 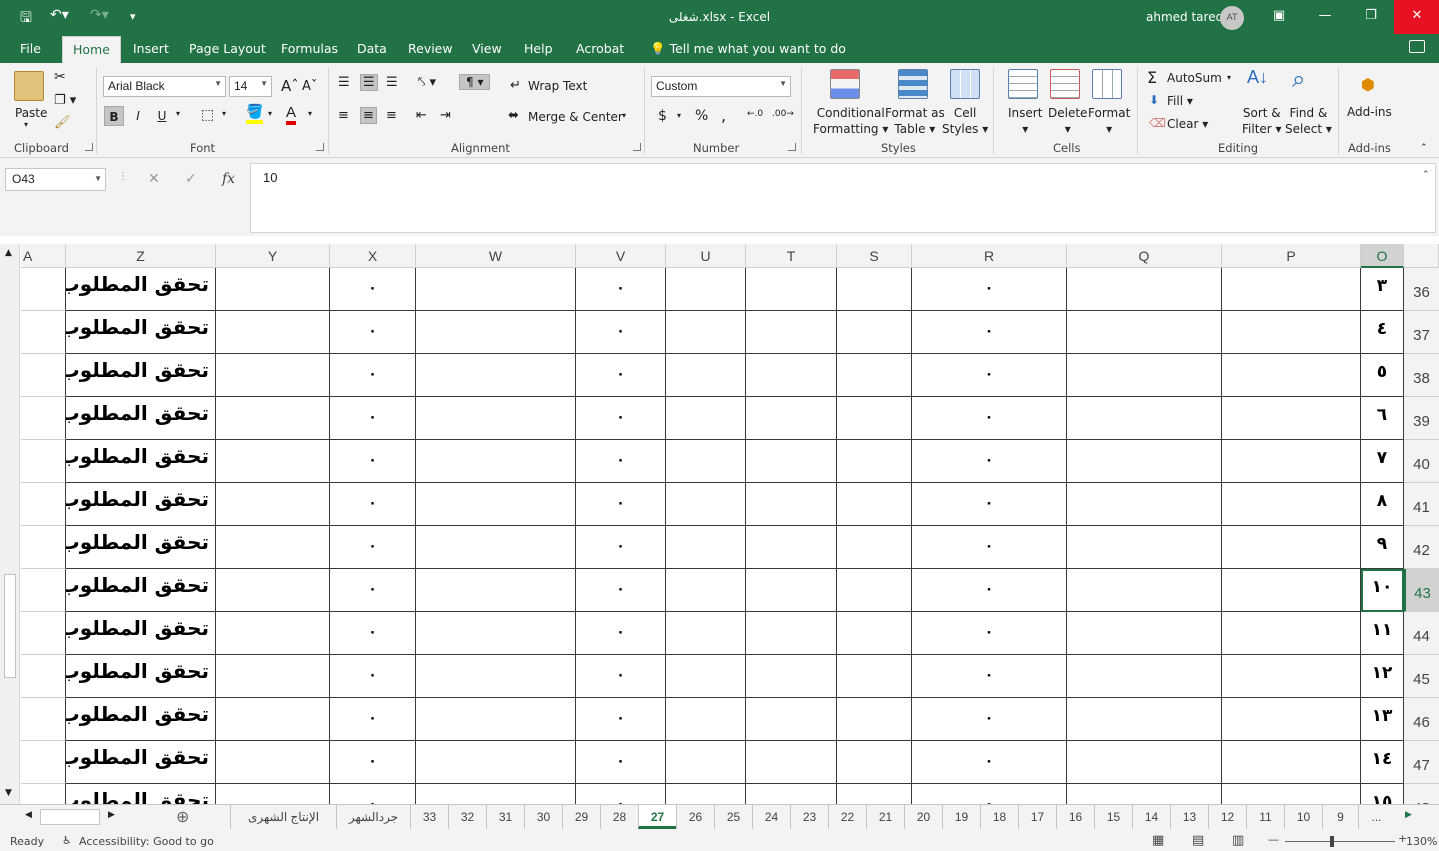 I want to click on sheet-tab-28: 28, so click(x=619, y=817).